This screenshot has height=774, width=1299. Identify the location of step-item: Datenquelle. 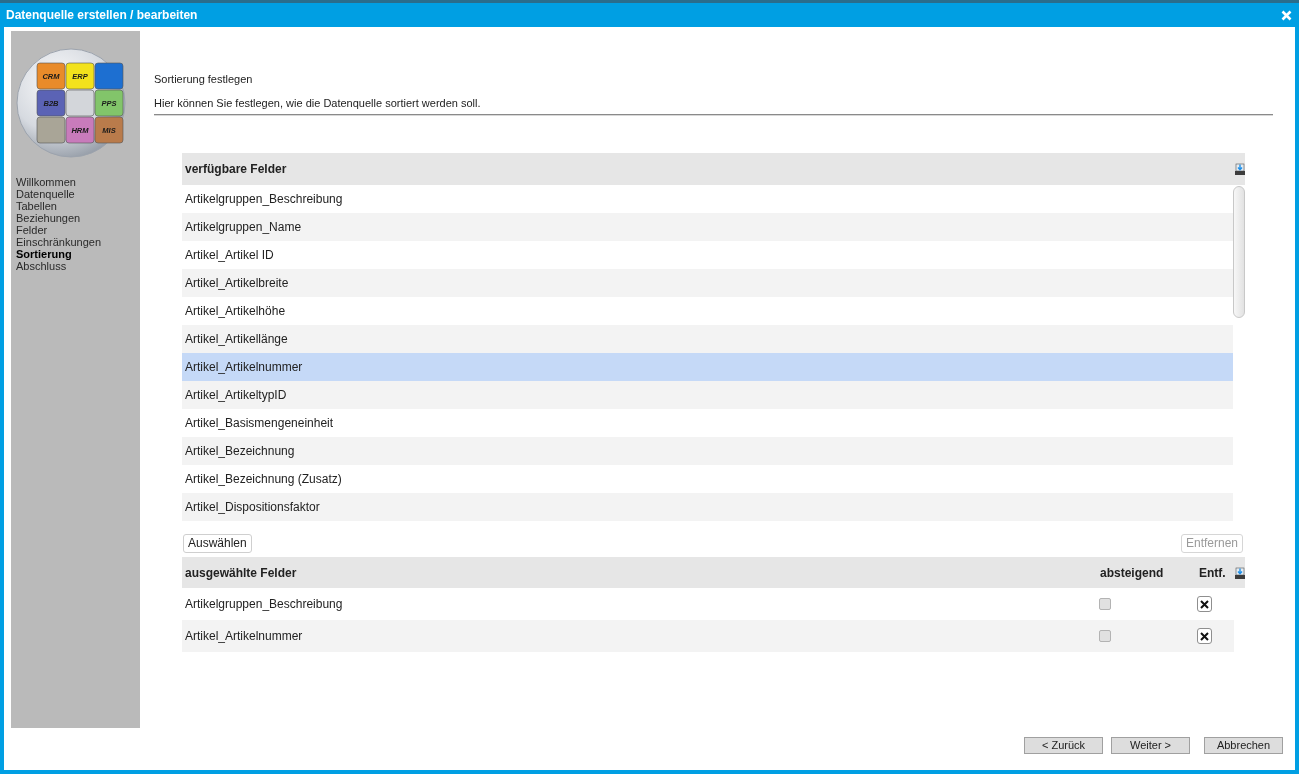
(45, 194).